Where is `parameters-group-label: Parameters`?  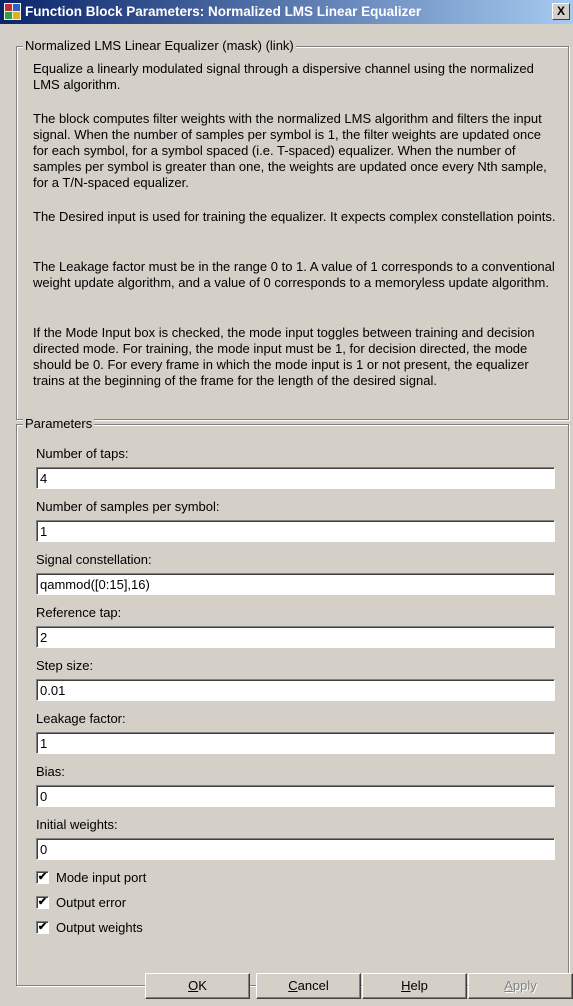 parameters-group-label: Parameters is located at coordinates (59, 423).